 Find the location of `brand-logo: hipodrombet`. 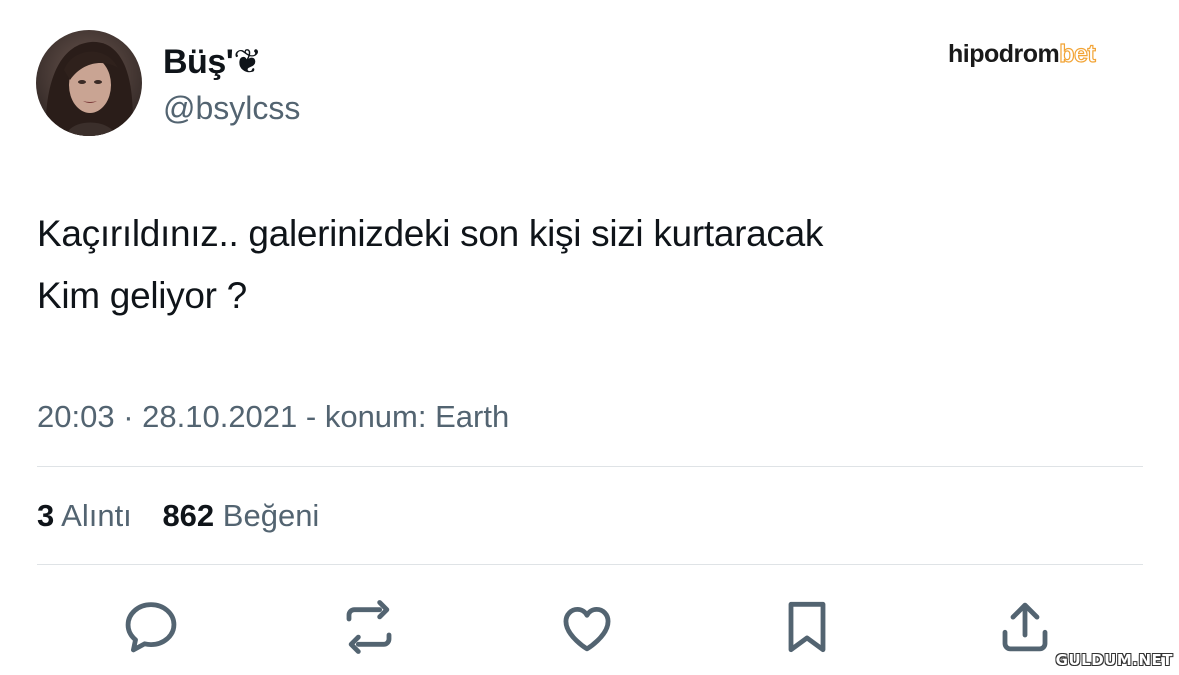

brand-logo: hipodrombet is located at coordinates (1022, 54).